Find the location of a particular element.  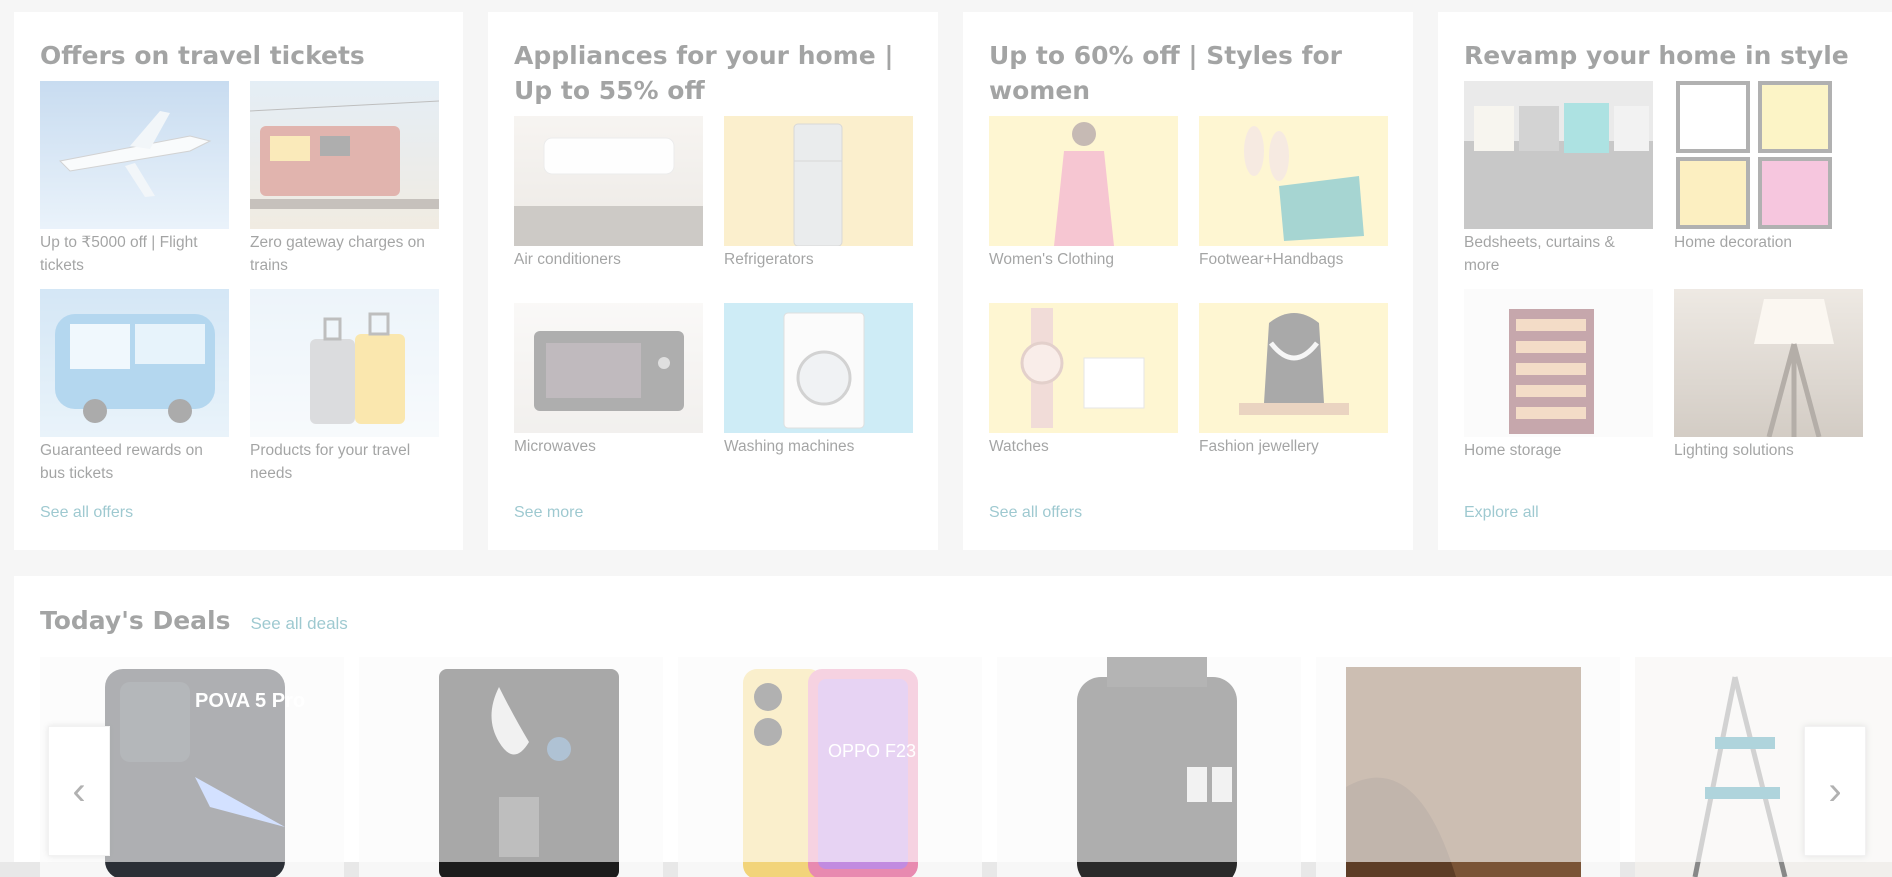

tile-luggage: Products for your travel needs is located at coordinates (344, 387).